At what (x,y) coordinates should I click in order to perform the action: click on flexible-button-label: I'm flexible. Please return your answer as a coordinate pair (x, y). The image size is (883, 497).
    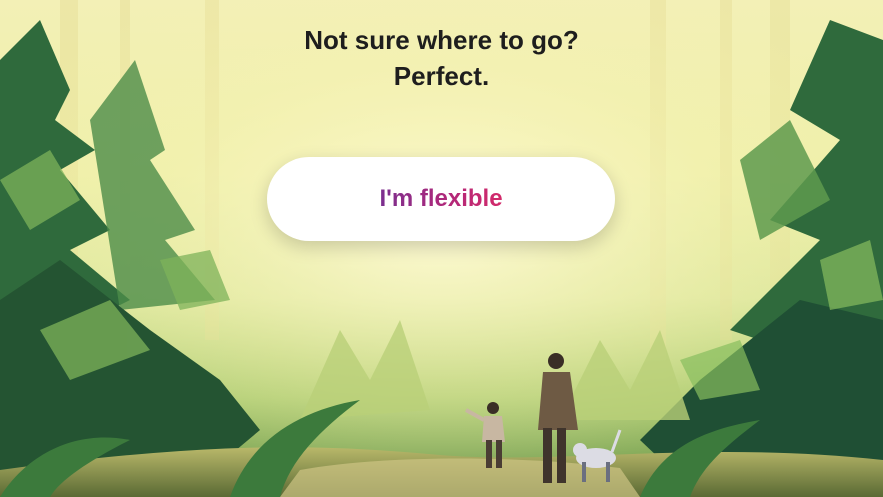
    Looking at the image, I should click on (441, 198).